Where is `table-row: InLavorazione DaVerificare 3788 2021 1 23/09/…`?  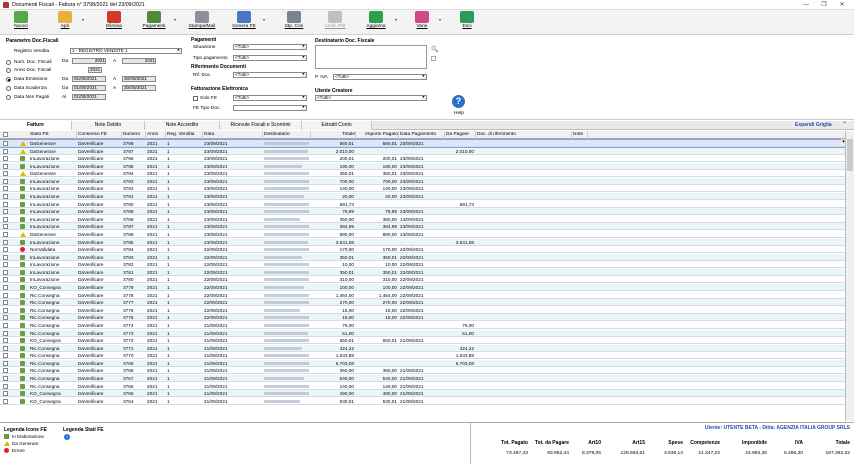
table-row: InLavorazione DaVerificare 3788 2021 1 23/09/… is located at coordinates (422, 219).